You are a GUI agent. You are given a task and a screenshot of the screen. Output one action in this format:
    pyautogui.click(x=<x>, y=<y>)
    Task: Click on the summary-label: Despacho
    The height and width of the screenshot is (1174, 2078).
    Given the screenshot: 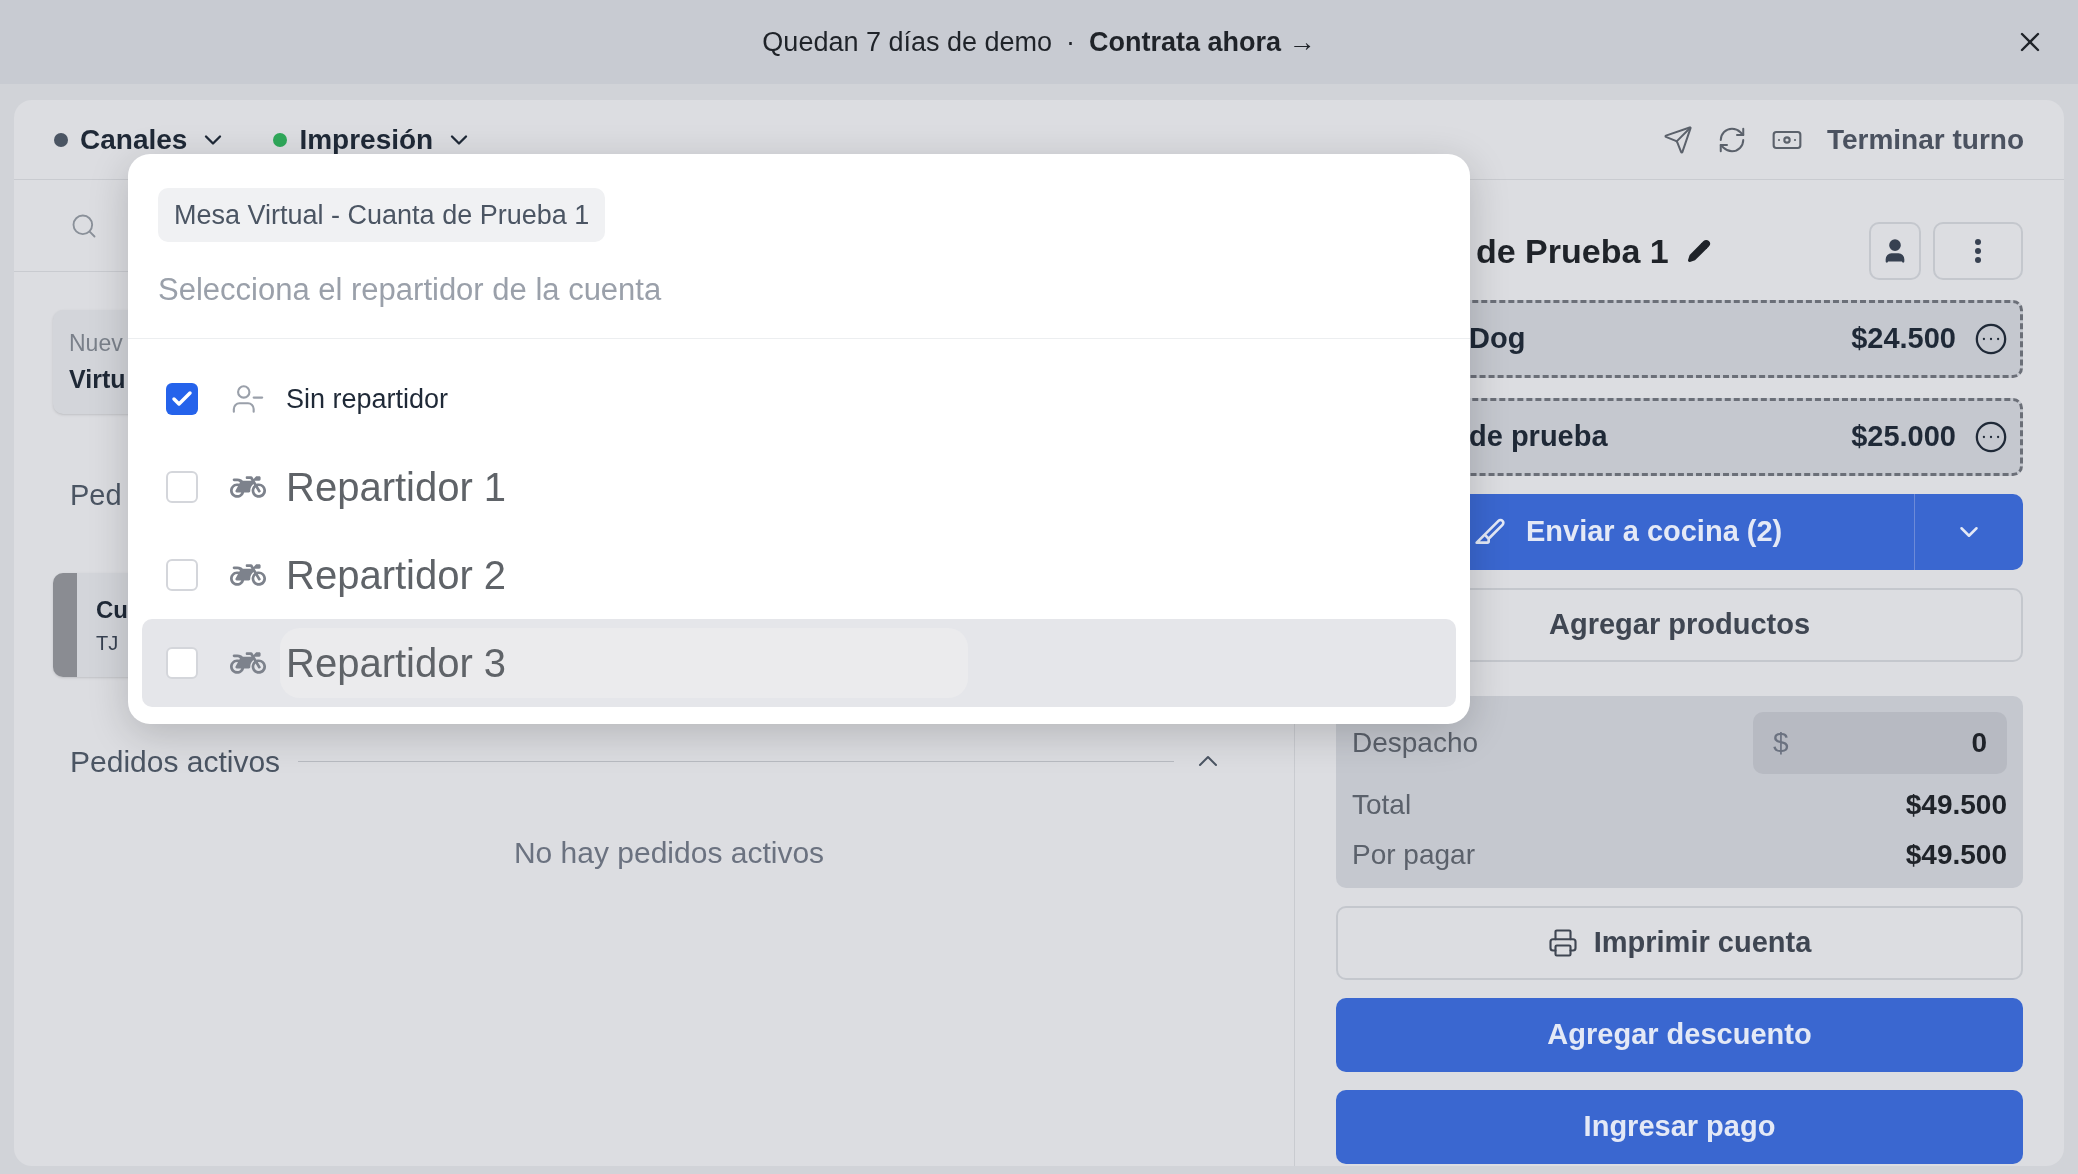 What is the action you would take?
    pyautogui.click(x=1415, y=743)
    